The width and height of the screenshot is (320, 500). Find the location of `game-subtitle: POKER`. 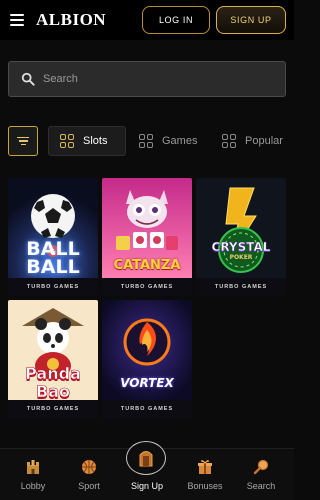

game-subtitle: POKER is located at coordinates (241, 257).